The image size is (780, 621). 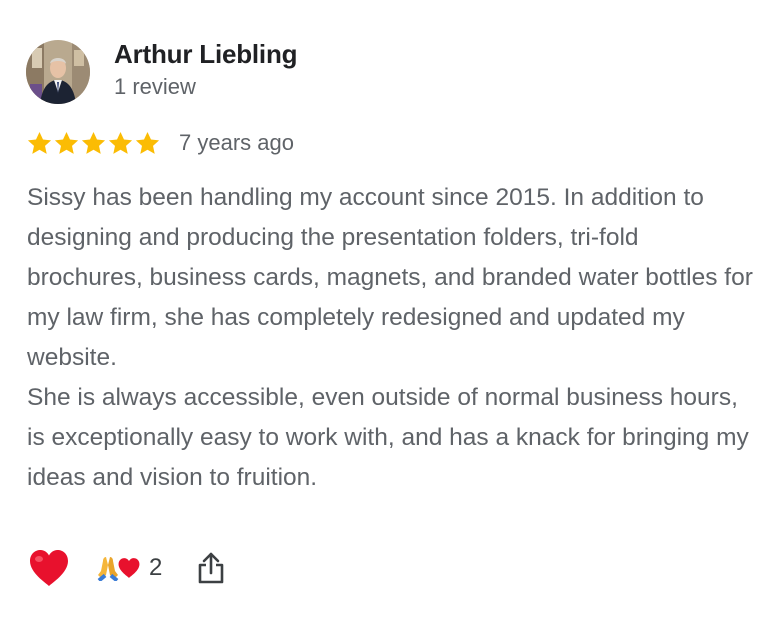 I want to click on reactions-summary: 2, so click(x=129, y=568).